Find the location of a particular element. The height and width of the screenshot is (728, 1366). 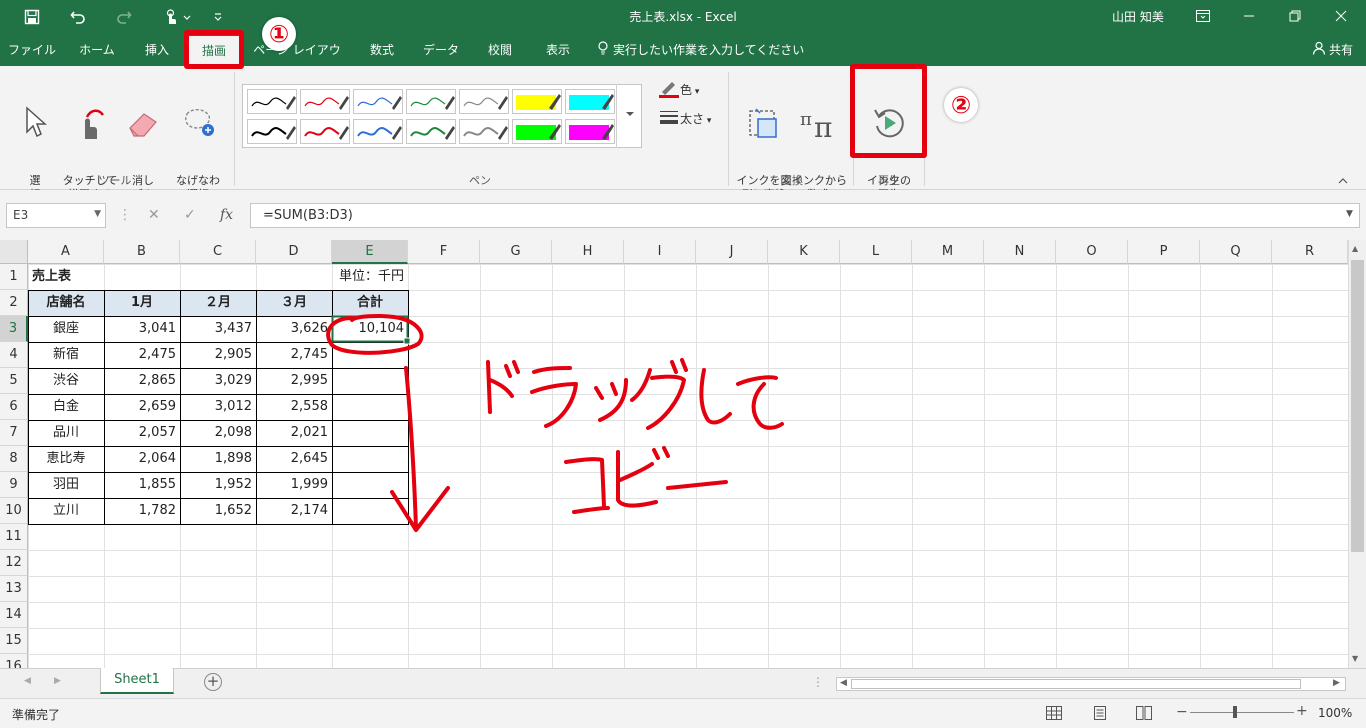

month3-cell: 3,626 is located at coordinates (294, 329).